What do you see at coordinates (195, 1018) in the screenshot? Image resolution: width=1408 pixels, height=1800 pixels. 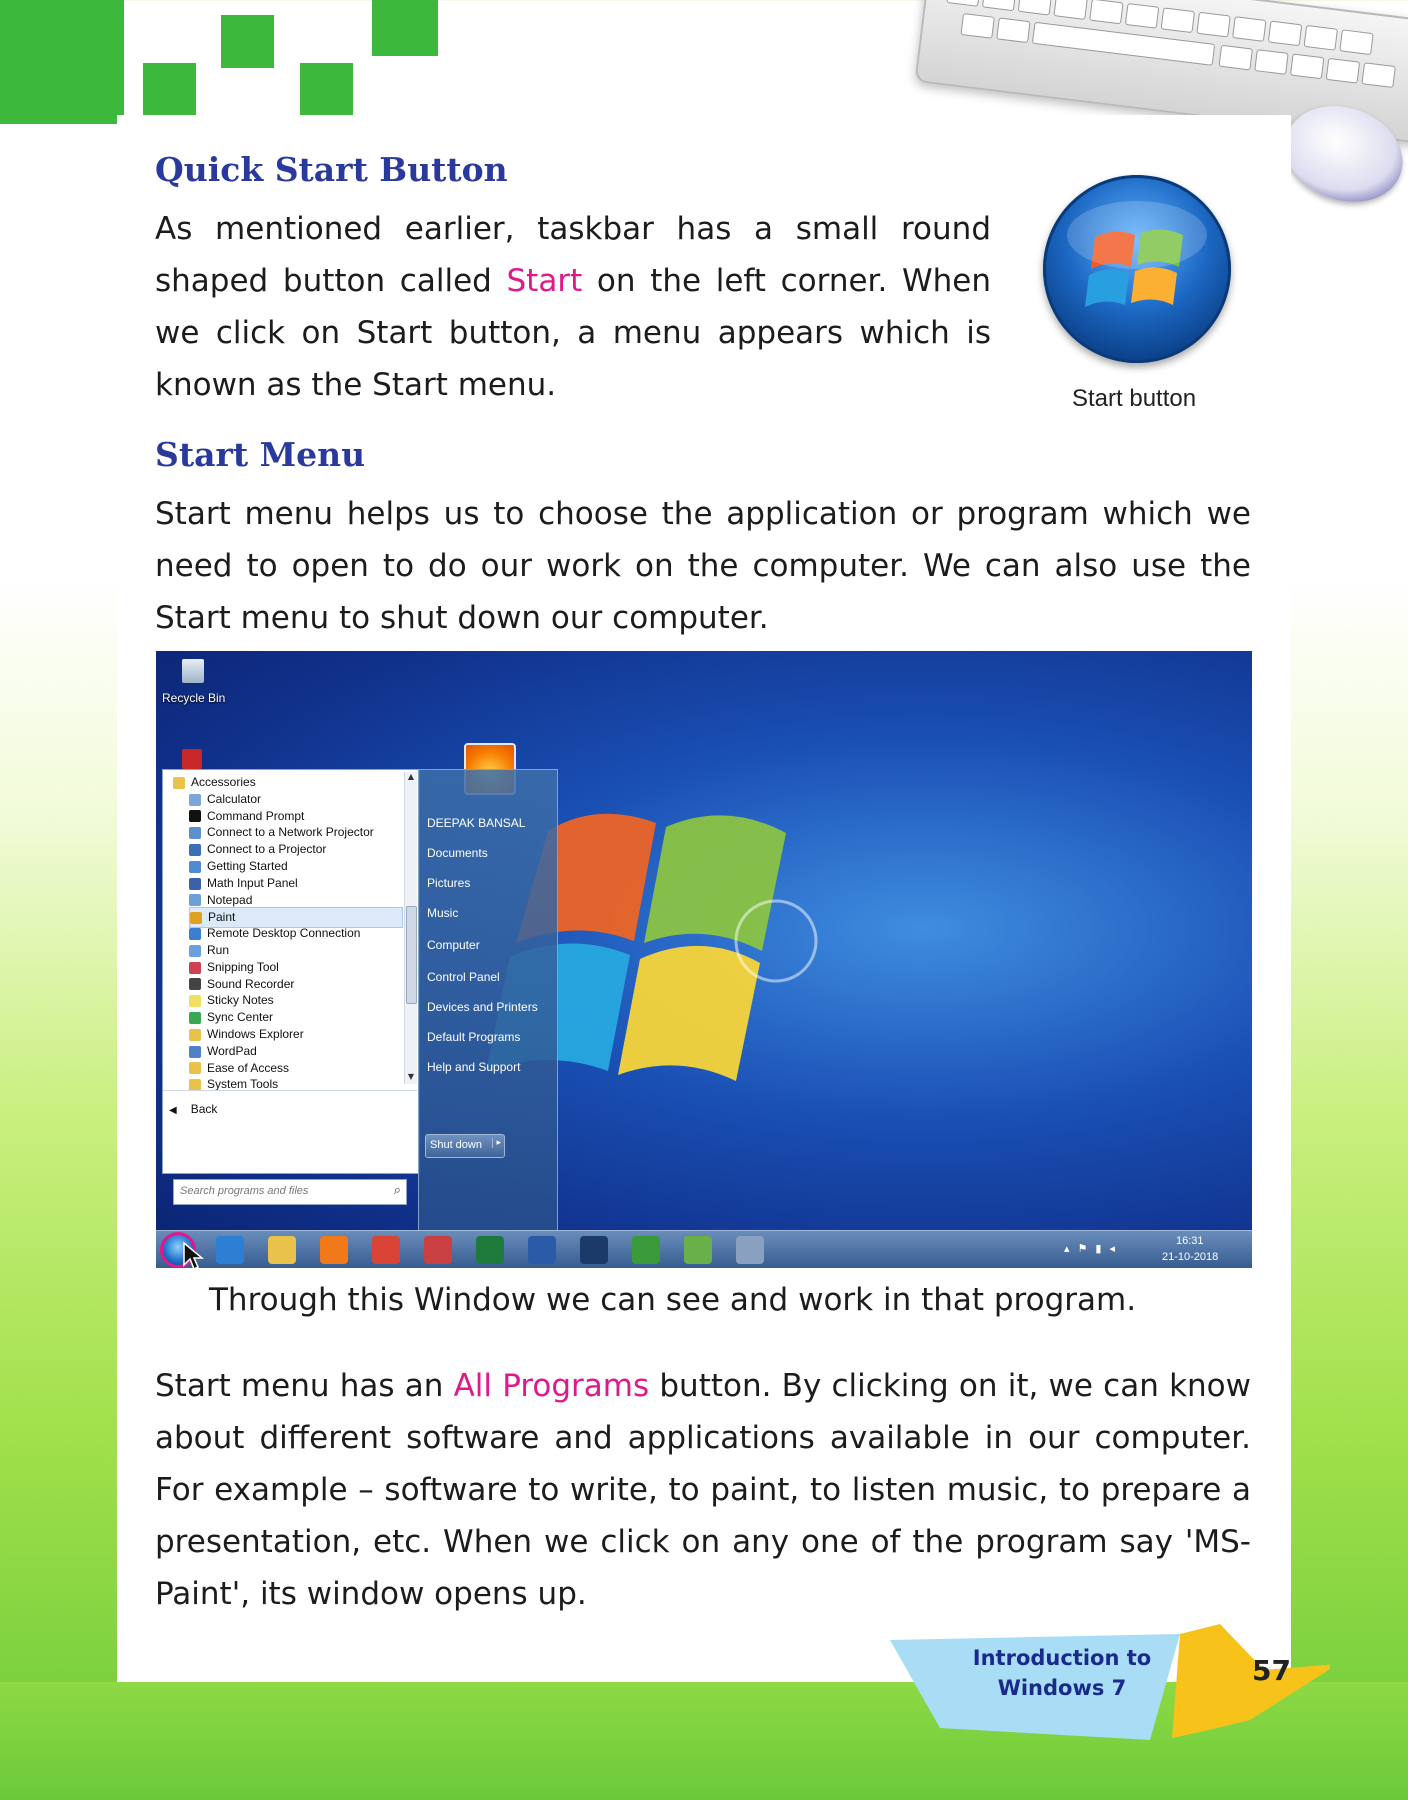 I see `sync-icon` at bounding box center [195, 1018].